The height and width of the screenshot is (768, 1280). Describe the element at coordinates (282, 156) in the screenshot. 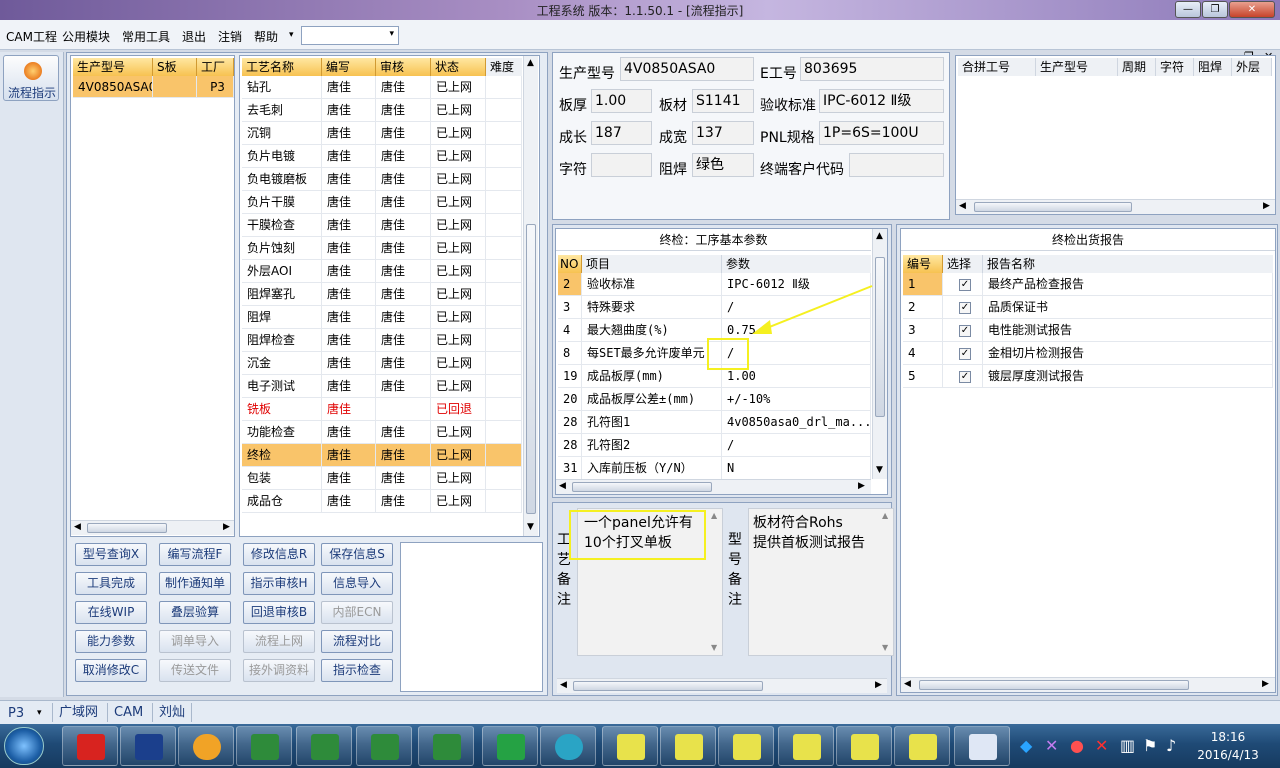

I see `table-row-cell: 负片电镀` at that location.